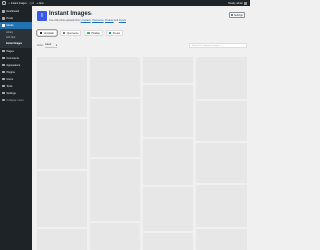 The image size is (320, 250). What do you see at coordinates (16, 18) in the screenshot?
I see `sidebar-item-posts: Posts` at bounding box center [16, 18].